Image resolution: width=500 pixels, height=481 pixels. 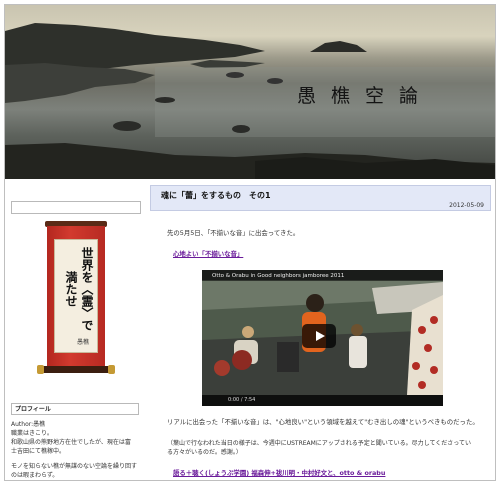 What do you see at coordinates (365, 94) in the screenshot?
I see `site-title: 愚樵空論` at bounding box center [365, 94].